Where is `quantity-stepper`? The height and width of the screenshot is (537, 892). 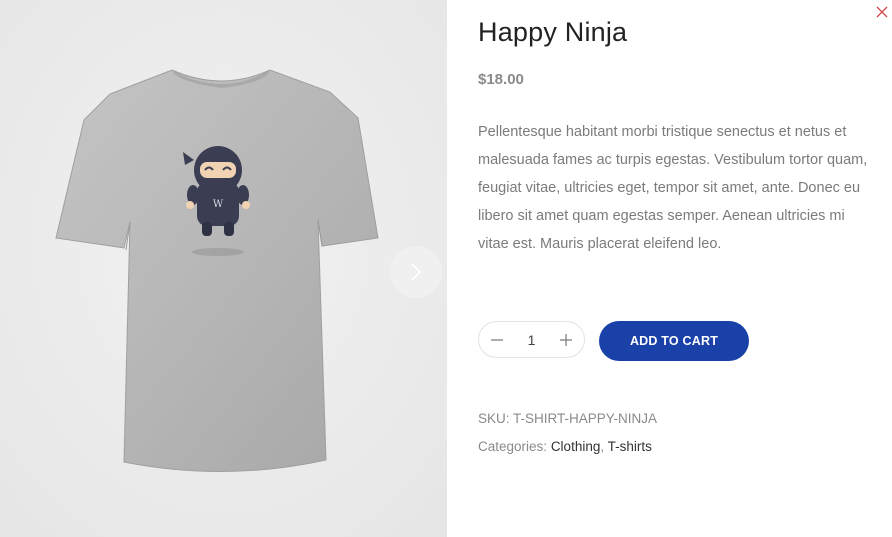
quantity-stepper is located at coordinates (531, 339).